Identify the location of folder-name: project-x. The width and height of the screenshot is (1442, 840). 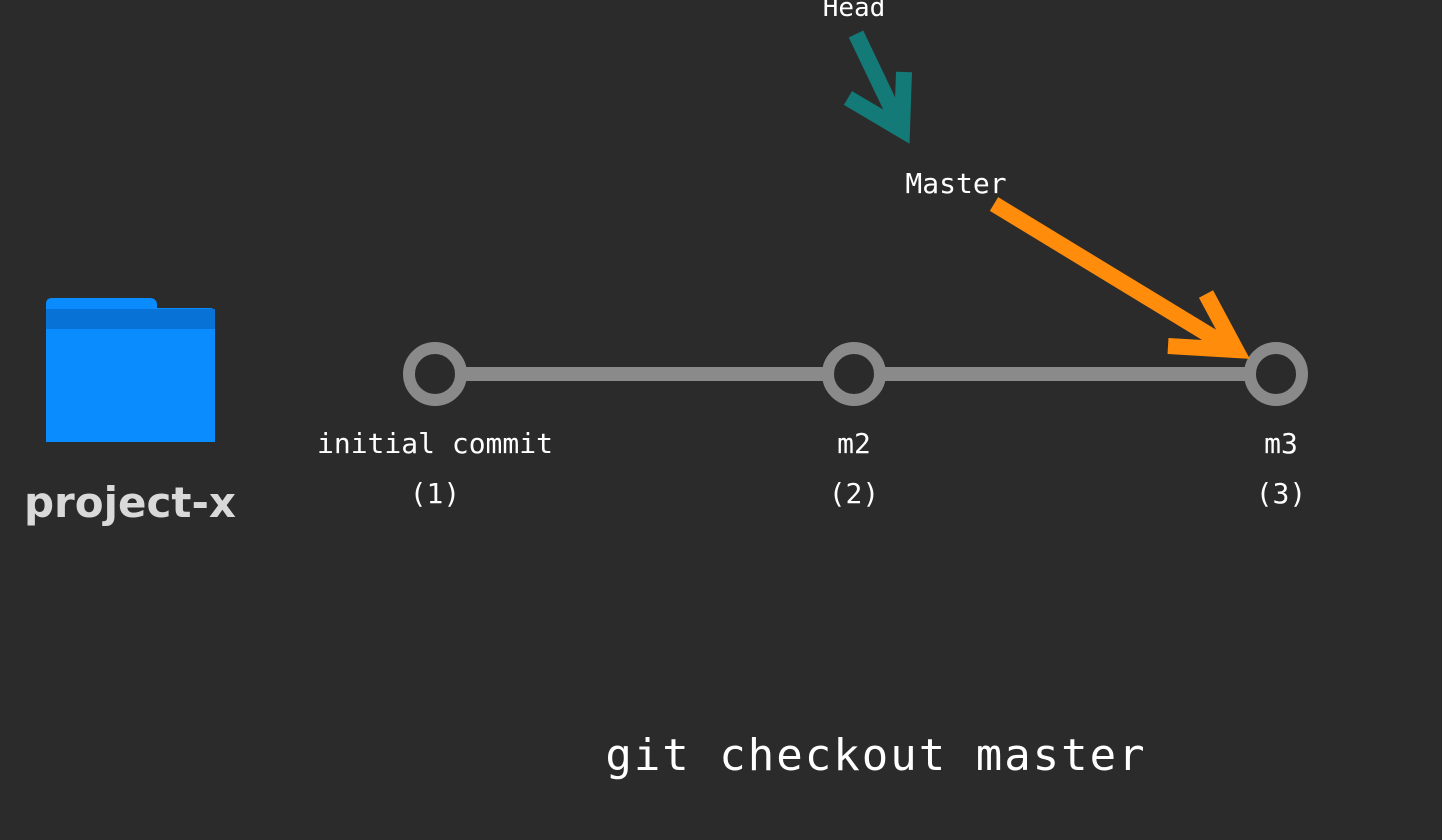
(130, 502).